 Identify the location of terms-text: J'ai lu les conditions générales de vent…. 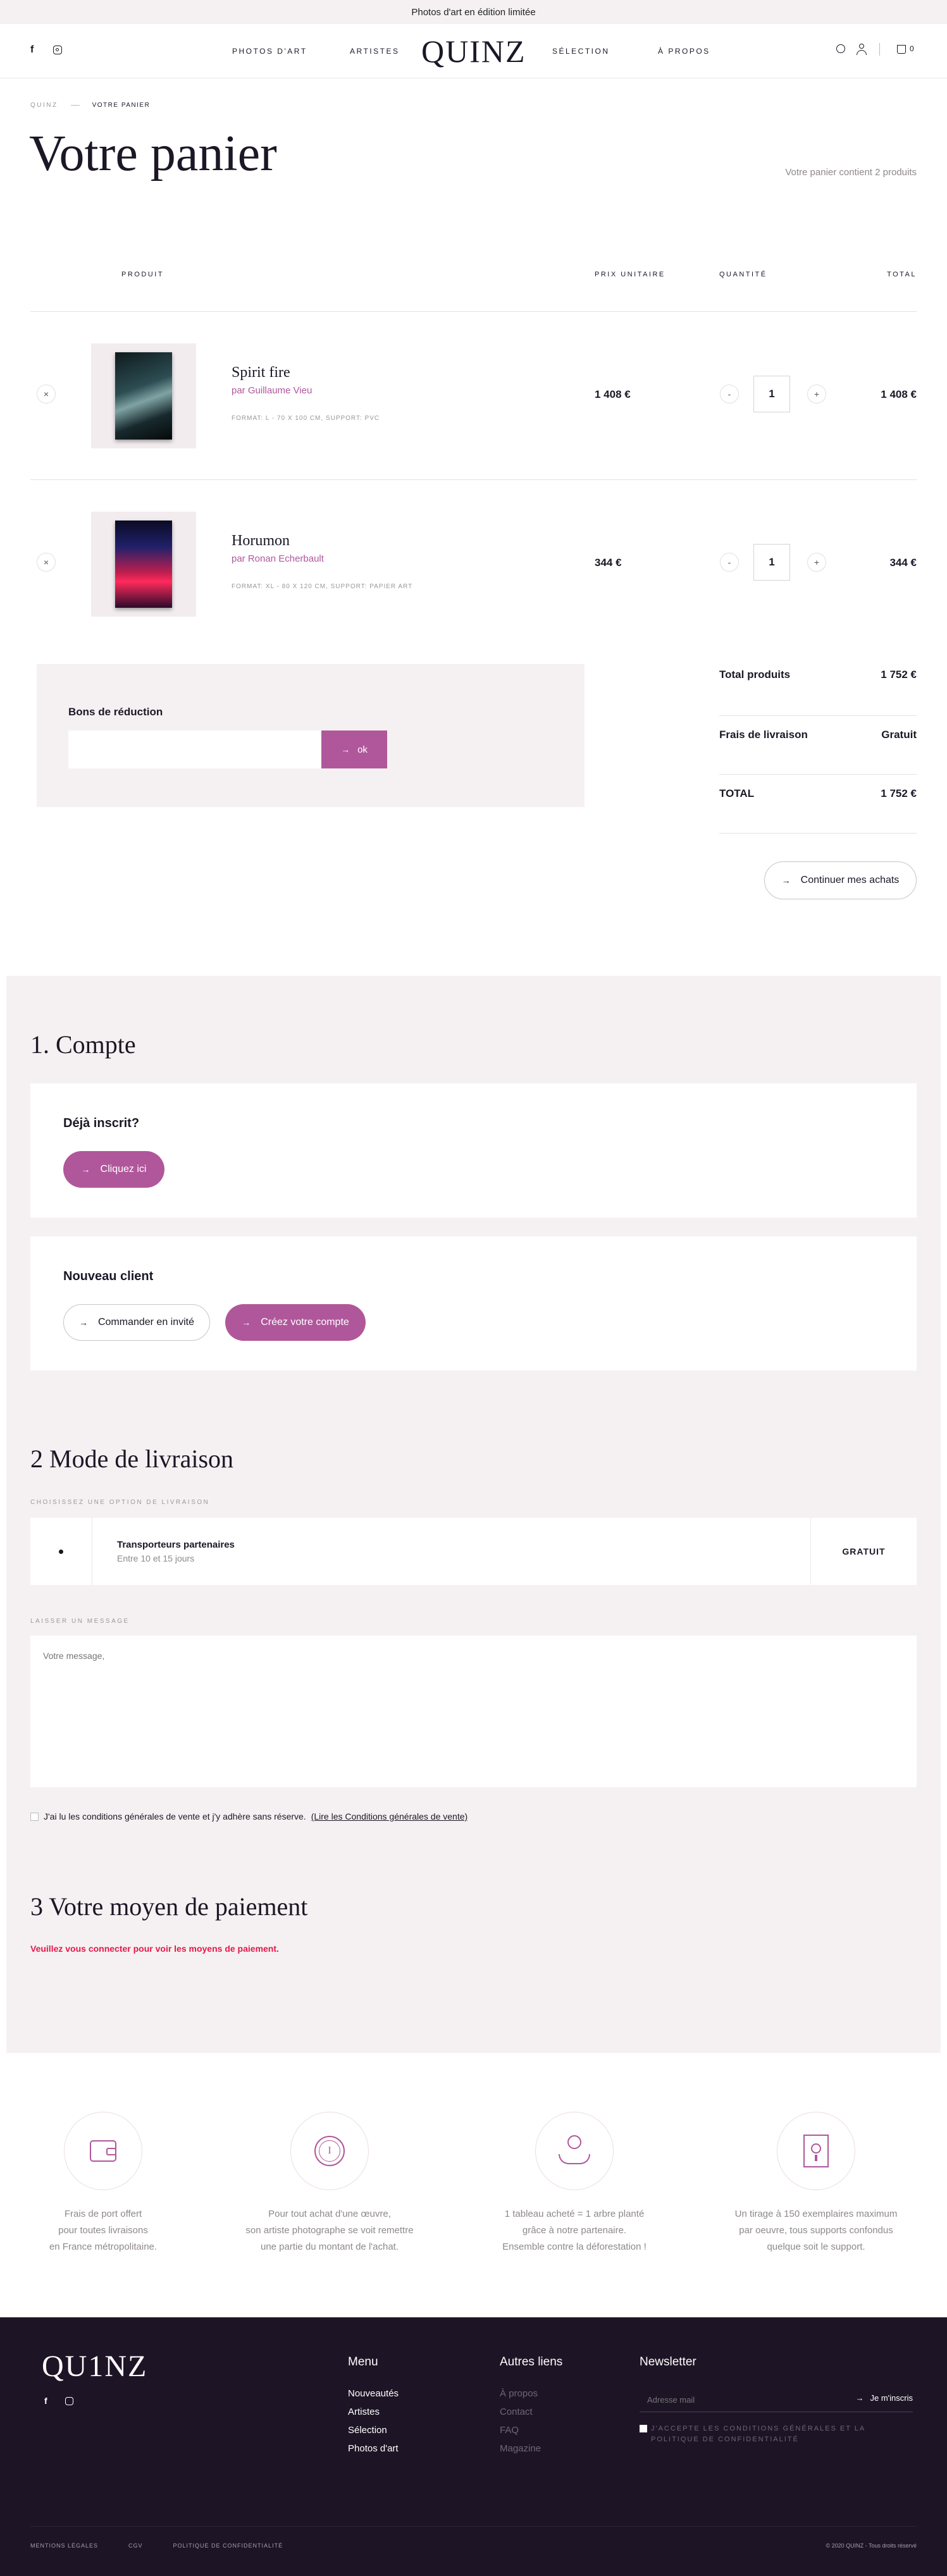
(175, 1816).